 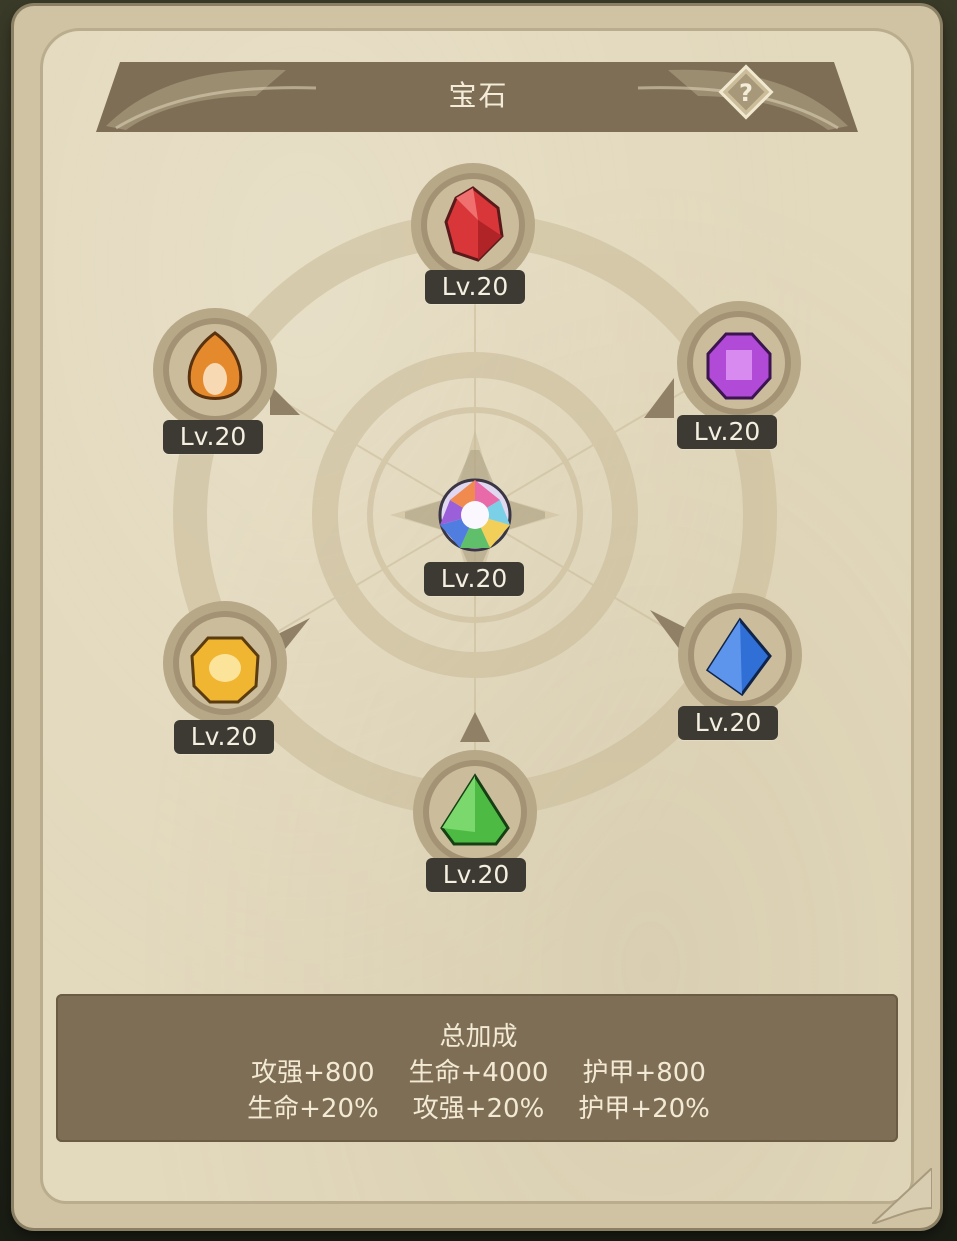 What do you see at coordinates (644, 1073) in the screenshot?
I see `bonus-armor-flat: 护甲+800` at bounding box center [644, 1073].